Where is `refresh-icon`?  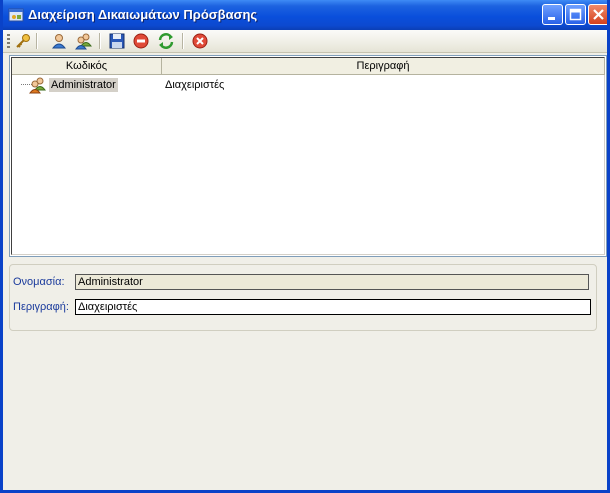
refresh-icon is located at coordinates (166, 41).